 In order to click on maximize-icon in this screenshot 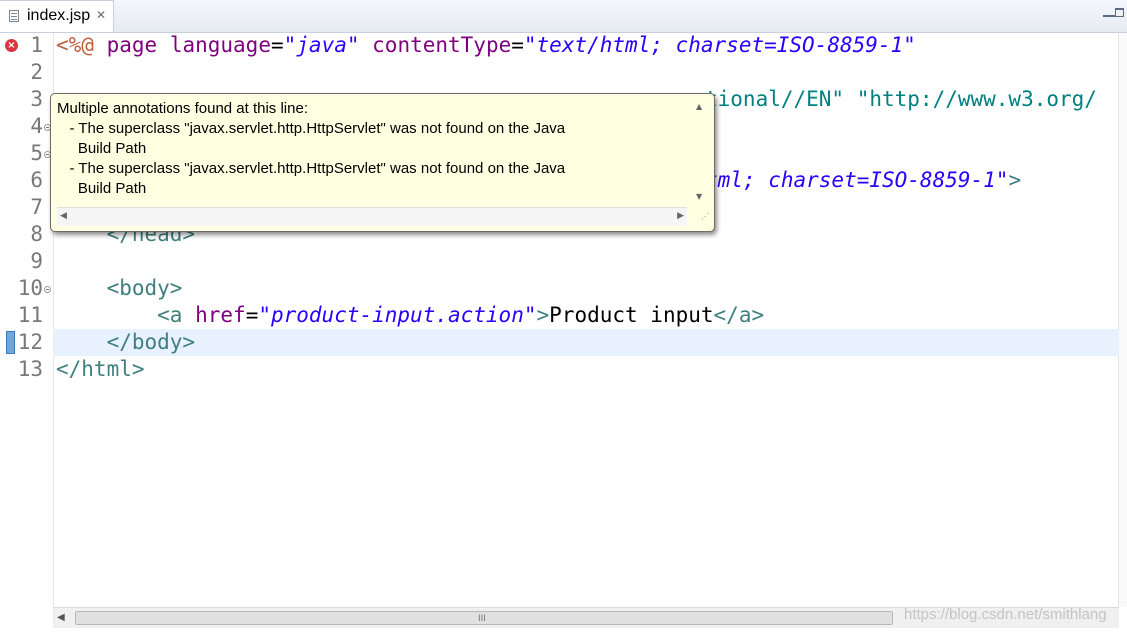, I will do `click(1119, 12)`.